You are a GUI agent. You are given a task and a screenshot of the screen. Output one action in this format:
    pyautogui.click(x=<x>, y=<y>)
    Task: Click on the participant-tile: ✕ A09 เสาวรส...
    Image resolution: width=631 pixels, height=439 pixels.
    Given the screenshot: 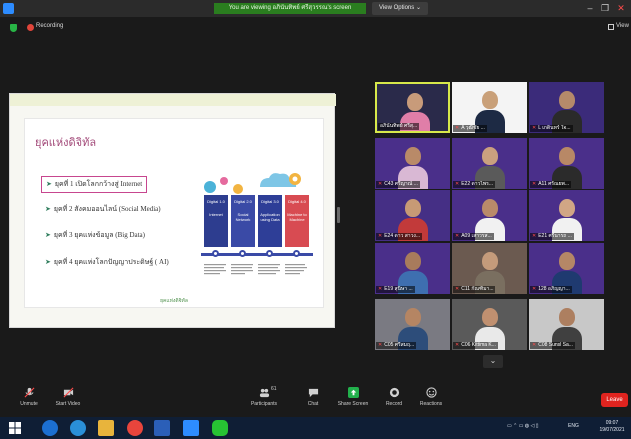 What is the action you would take?
    pyautogui.click(x=489, y=215)
    